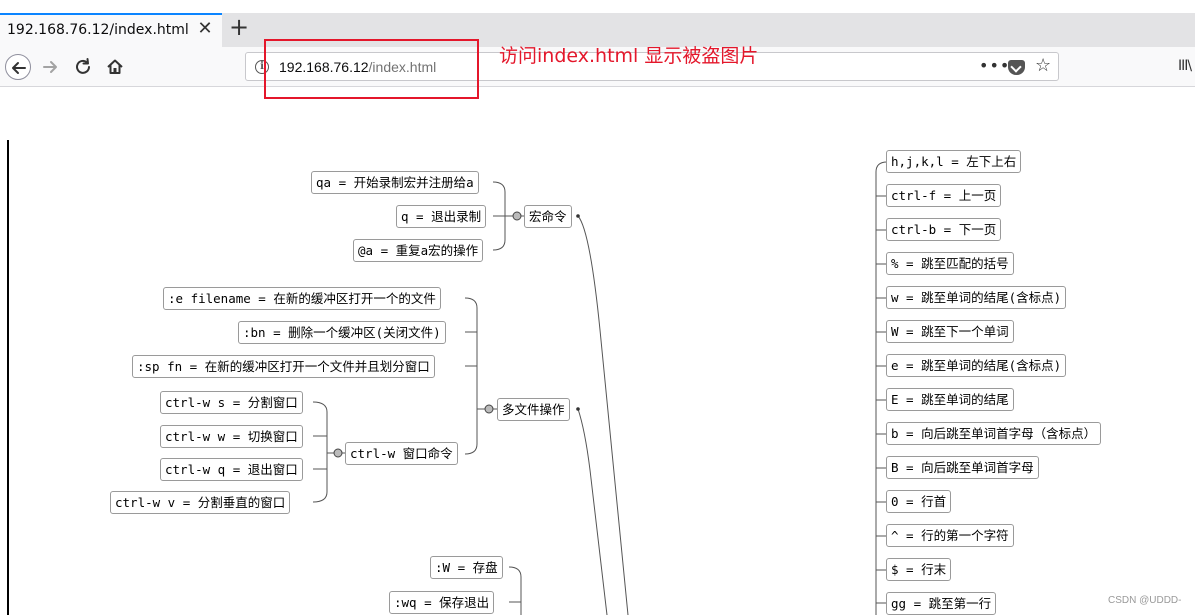 The height and width of the screenshot is (615, 1195). What do you see at coordinates (994, 433) in the screenshot?
I see `mindmap-node-b: b = 向后跳至单词首字母（含标点）` at bounding box center [994, 433].